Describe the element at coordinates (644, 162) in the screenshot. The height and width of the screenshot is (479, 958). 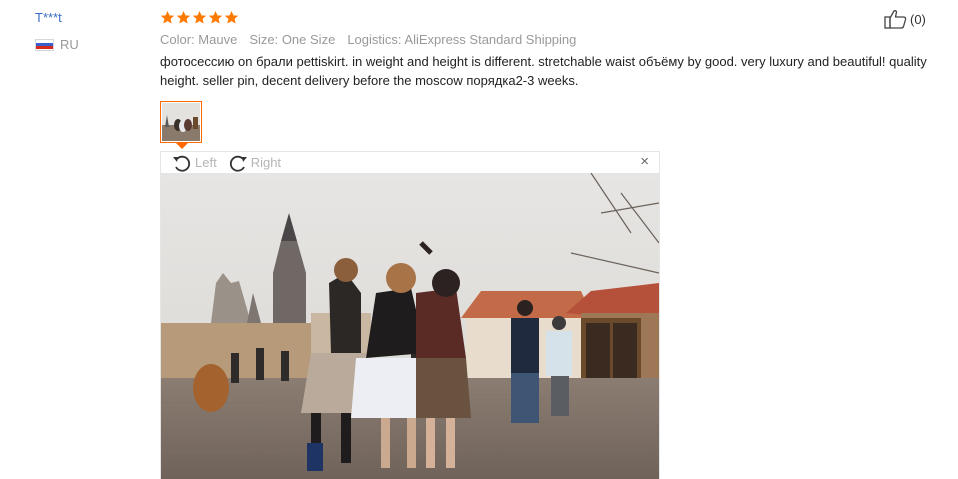
I see `close-icon: ×` at that location.